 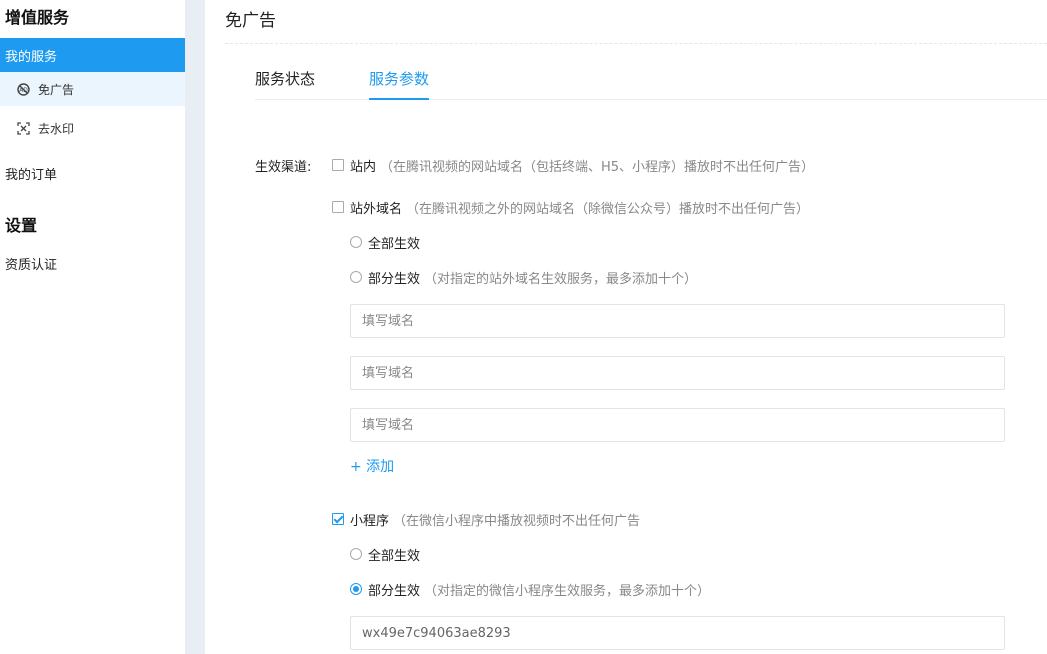 I want to click on miniapp-id-input, so click(x=677, y=633).